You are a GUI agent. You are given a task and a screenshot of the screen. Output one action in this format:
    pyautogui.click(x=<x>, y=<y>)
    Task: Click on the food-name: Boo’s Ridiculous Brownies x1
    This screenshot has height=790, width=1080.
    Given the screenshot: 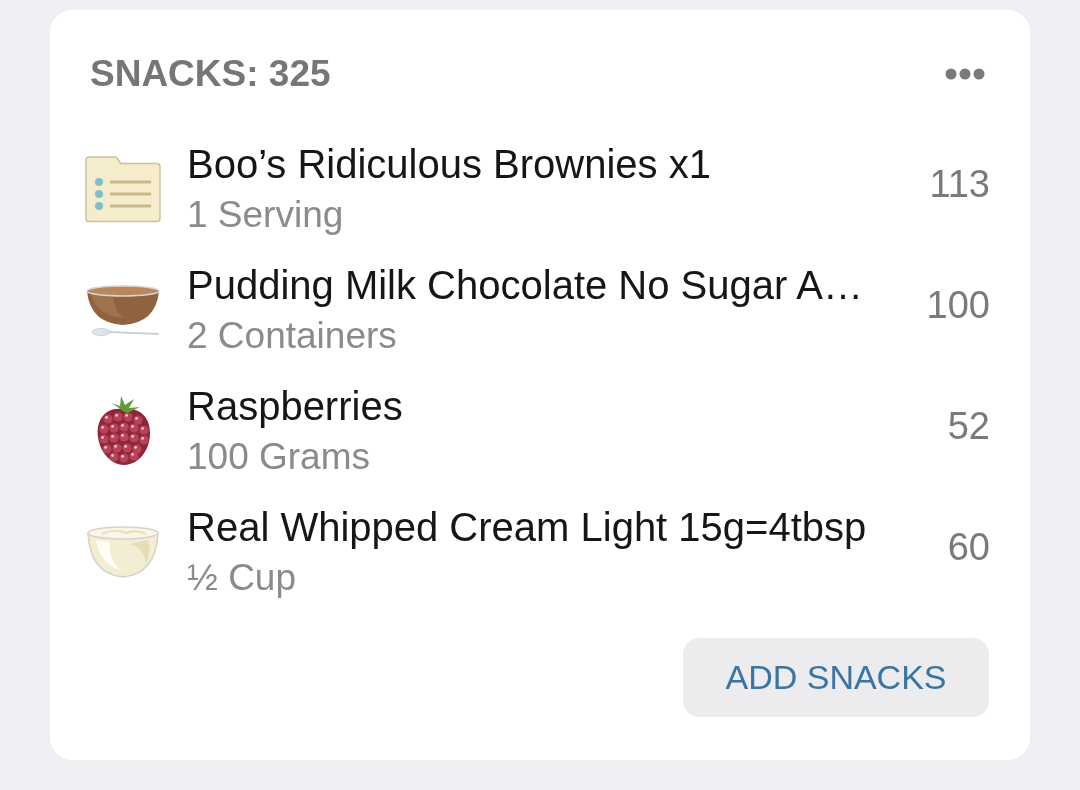 What is the action you would take?
    pyautogui.click(x=449, y=164)
    